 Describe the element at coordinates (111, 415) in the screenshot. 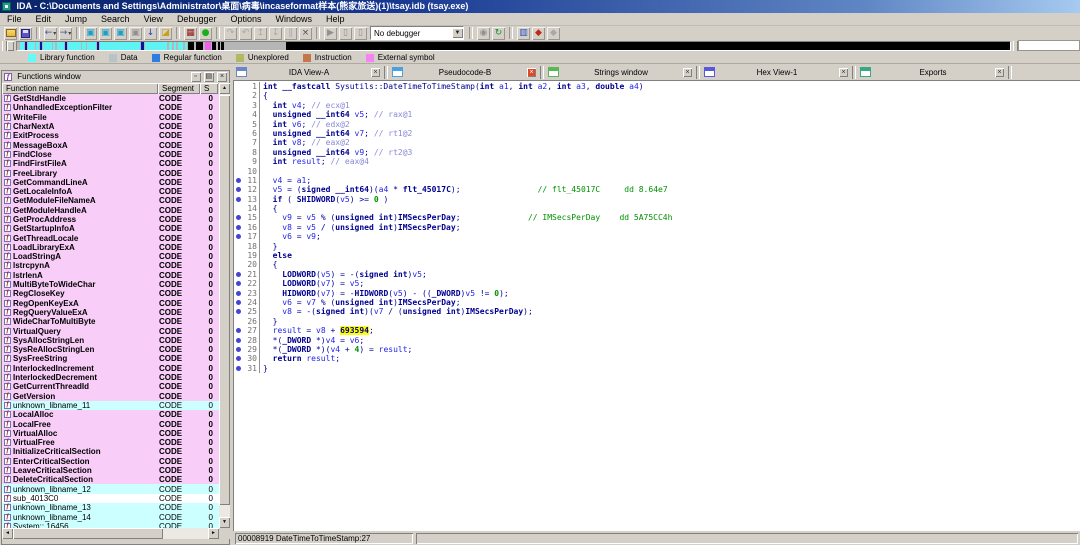

I see `function-row: f LocalAlloc CODE 0` at that location.